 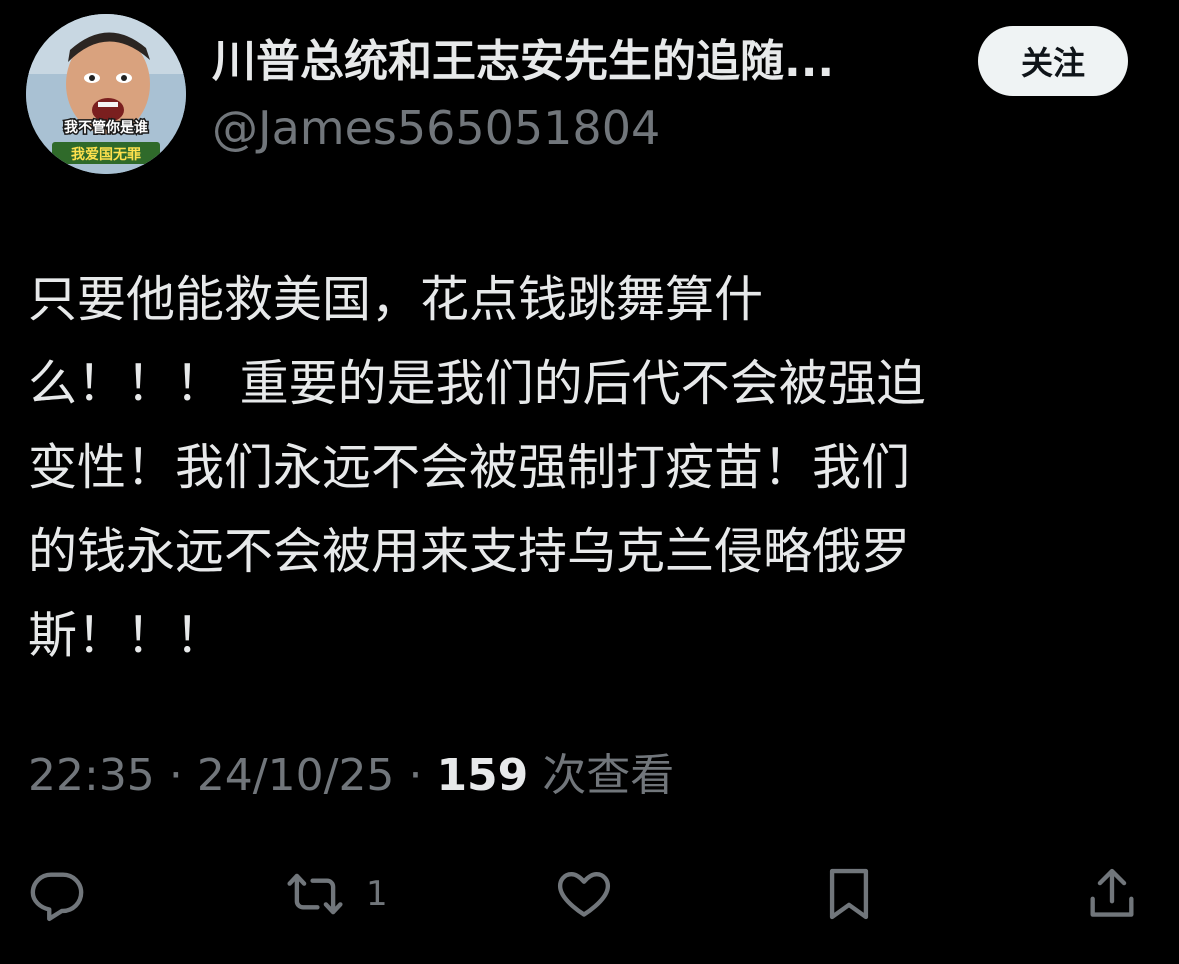 I want to click on avatar-caption-top: 我不管你是谁, so click(x=106, y=127).